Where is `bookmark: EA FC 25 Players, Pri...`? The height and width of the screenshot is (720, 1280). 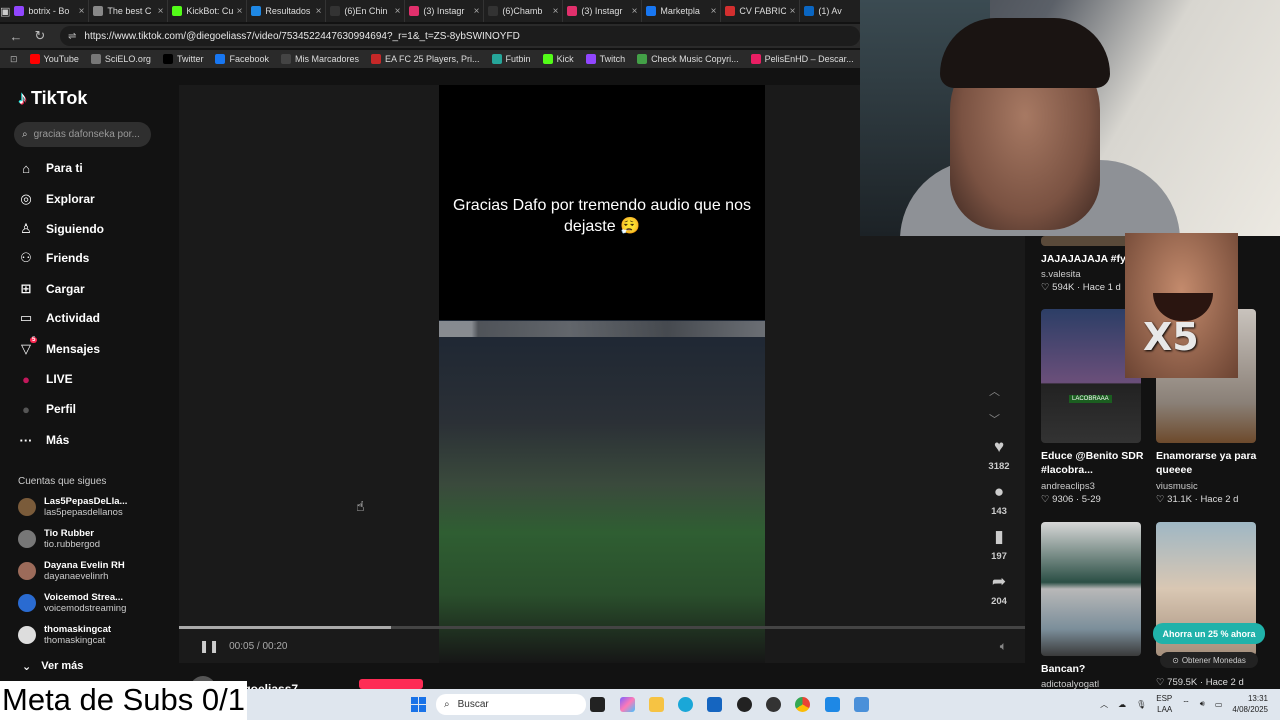
bookmark: EA FC 25 Players, Pri... is located at coordinates (425, 59).